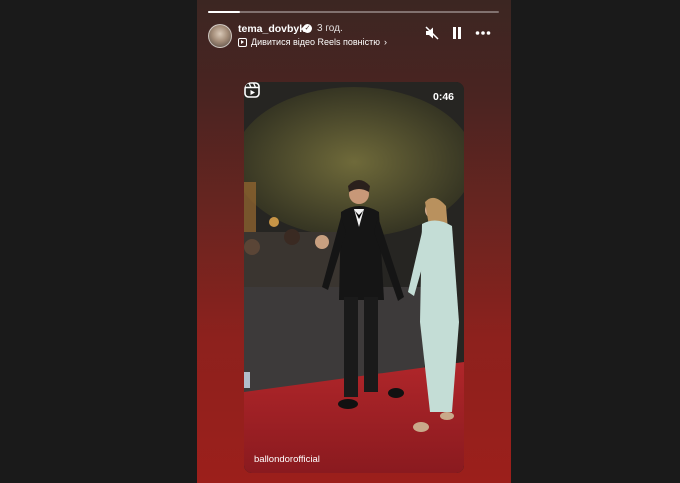 This screenshot has width=680, height=483. I want to click on watch-full-reel-label: Дивитися відео Reels повністю, so click(316, 42).